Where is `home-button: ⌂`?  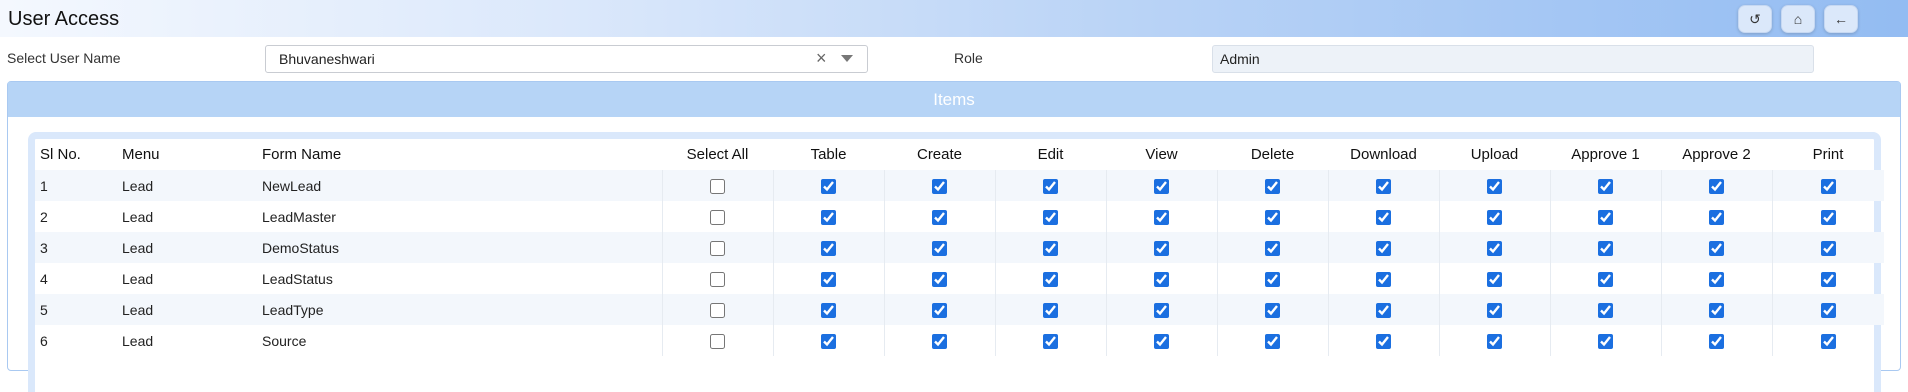 home-button: ⌂ is located at coordinates (1798, 19).